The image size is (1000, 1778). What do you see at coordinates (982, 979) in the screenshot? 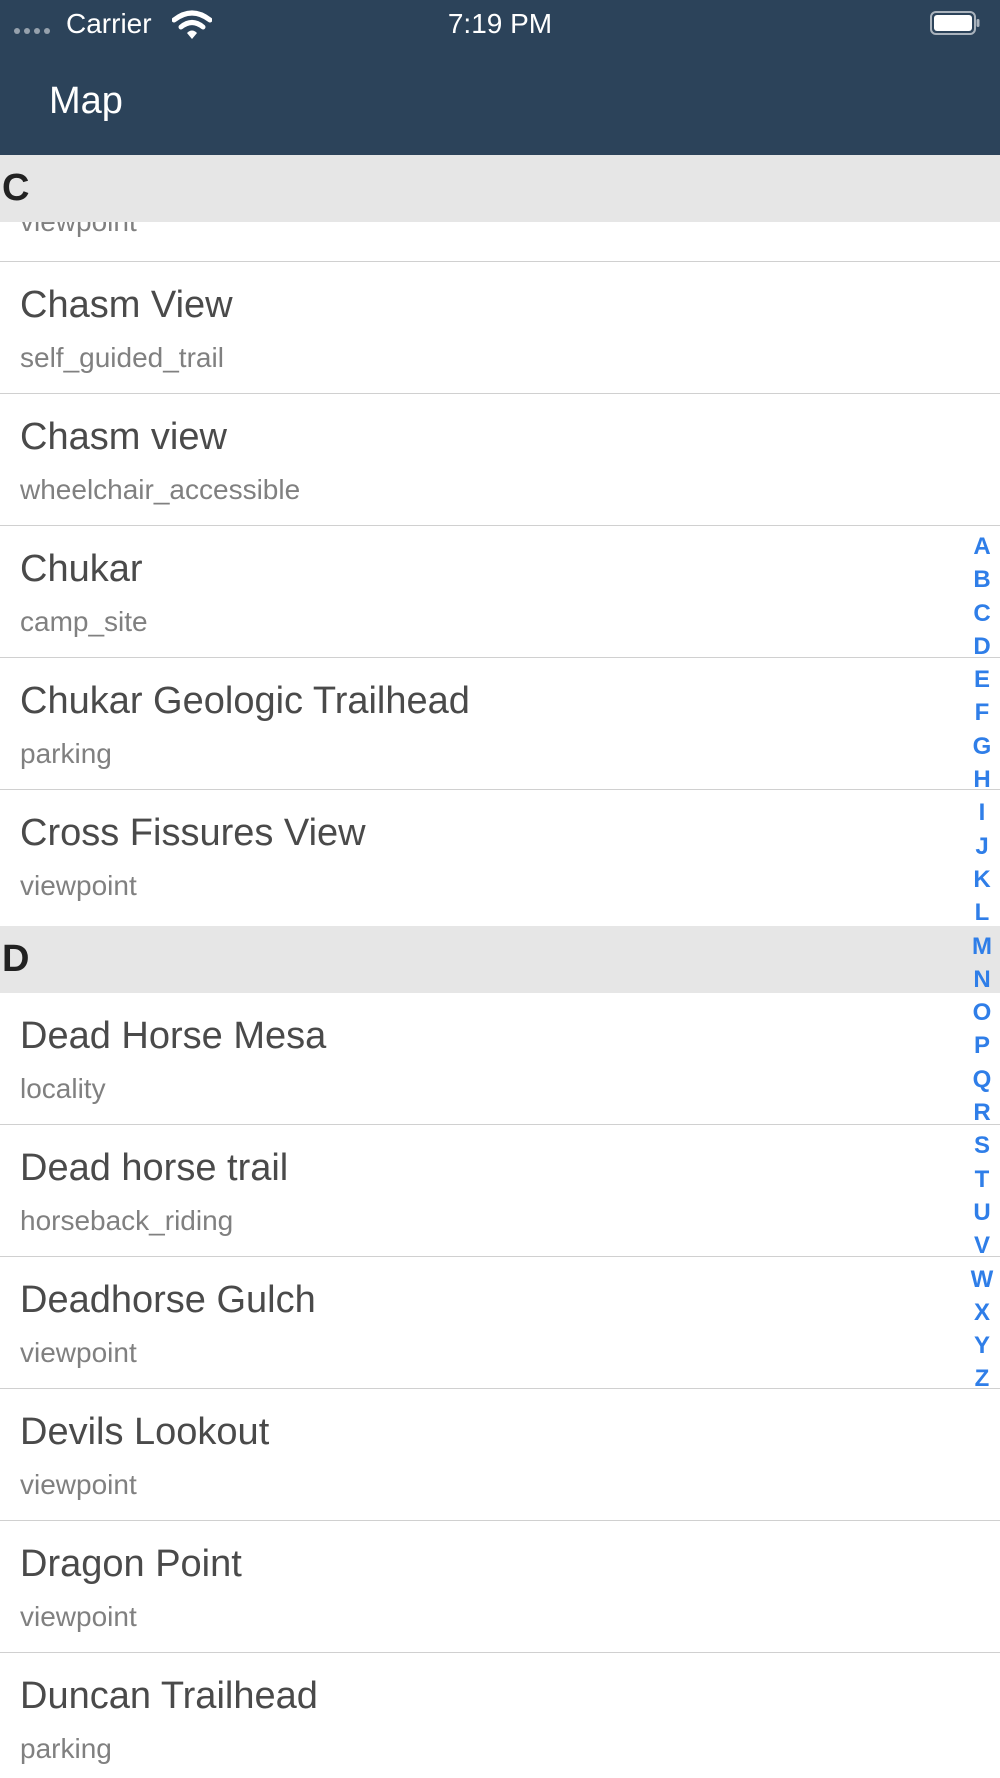
I see `index-letter-n: N` at bounding box center [982, 979].